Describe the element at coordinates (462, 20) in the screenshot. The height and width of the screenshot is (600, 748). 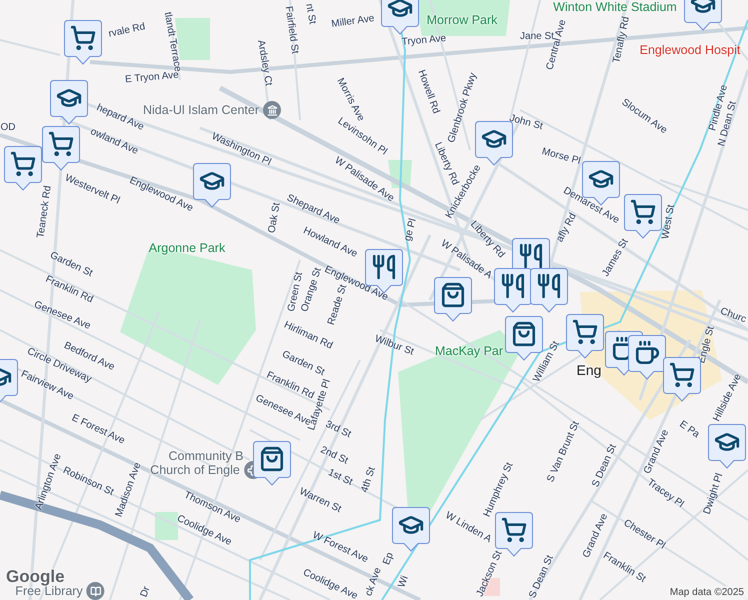
I see `park-label: Morrow Park` at that location.